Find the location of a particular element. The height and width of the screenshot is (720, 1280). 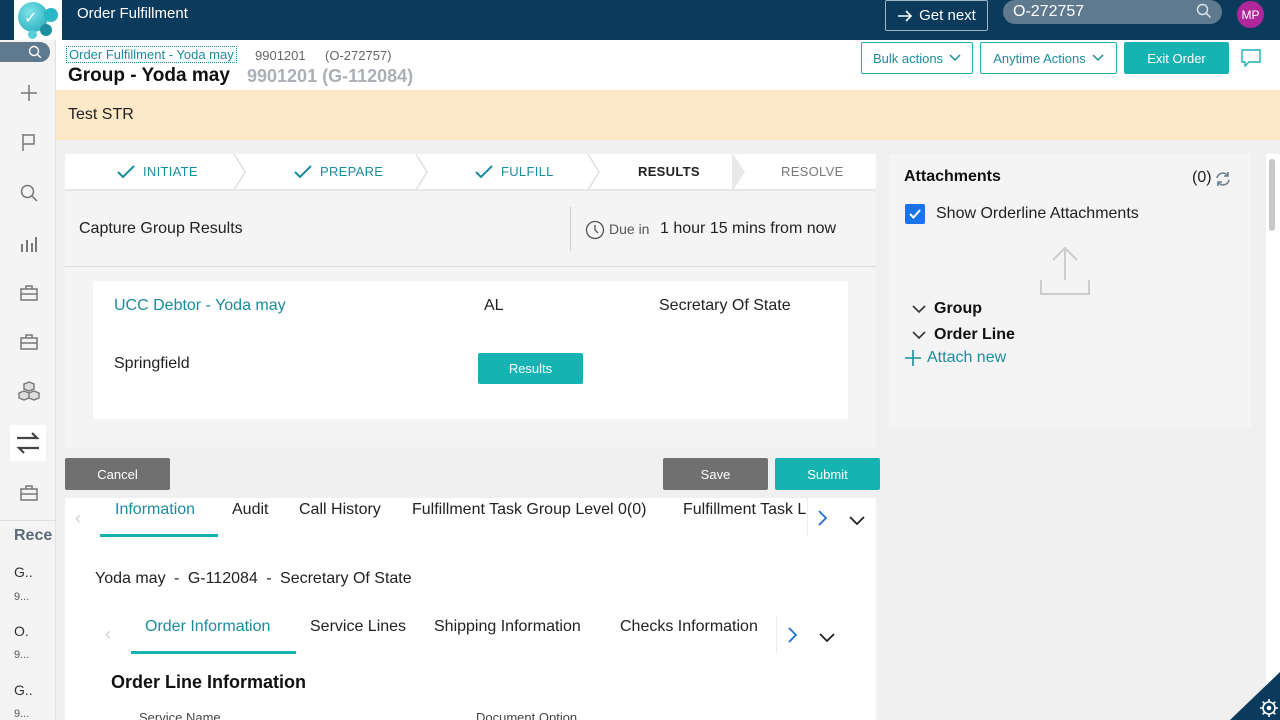

bulk-actions-button: Bulk actions is located at coordinates (917, 58).